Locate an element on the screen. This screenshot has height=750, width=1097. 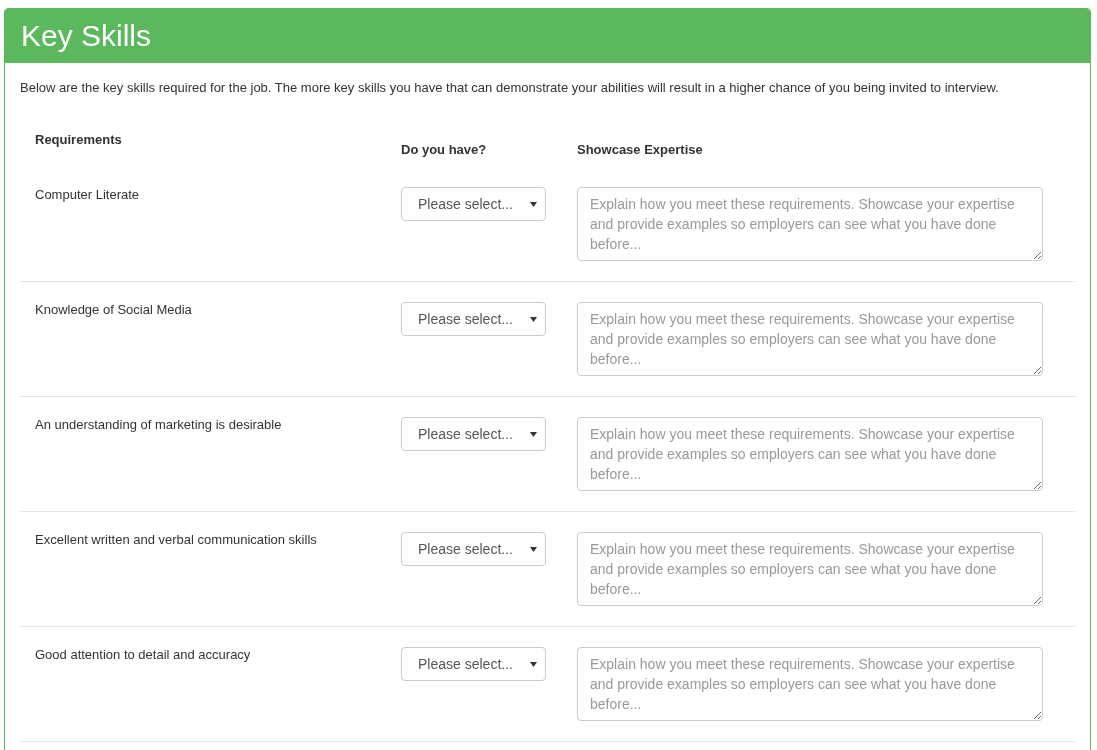
column-header: Requirements is located at coordinates (78, 139).